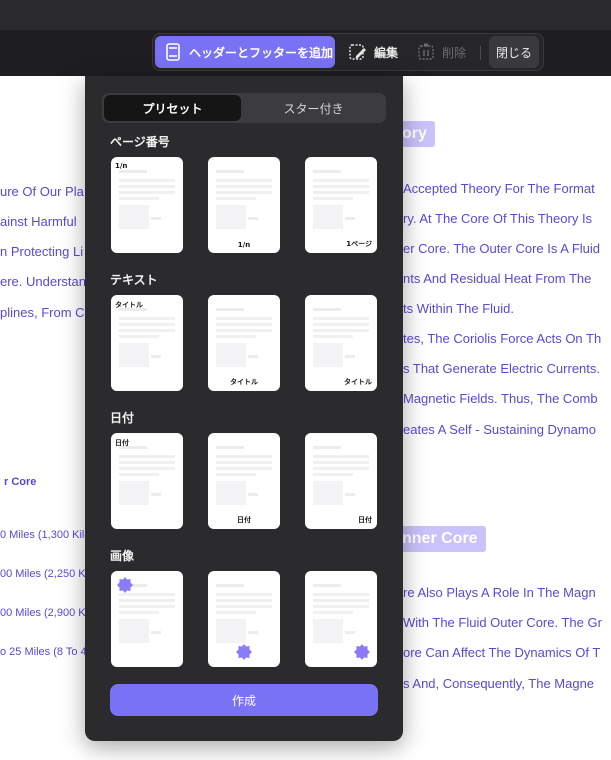  I want to click on delete-icon, so click(426, 52).